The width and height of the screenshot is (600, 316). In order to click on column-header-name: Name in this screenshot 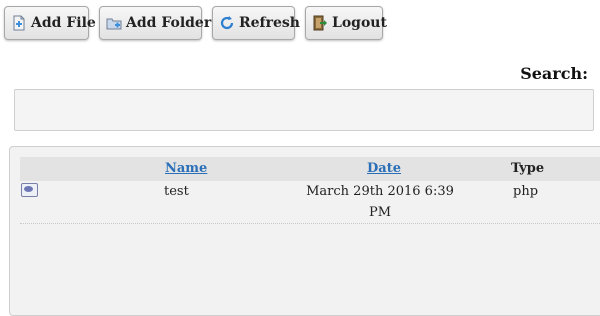, I will do `click(186, 168)`.